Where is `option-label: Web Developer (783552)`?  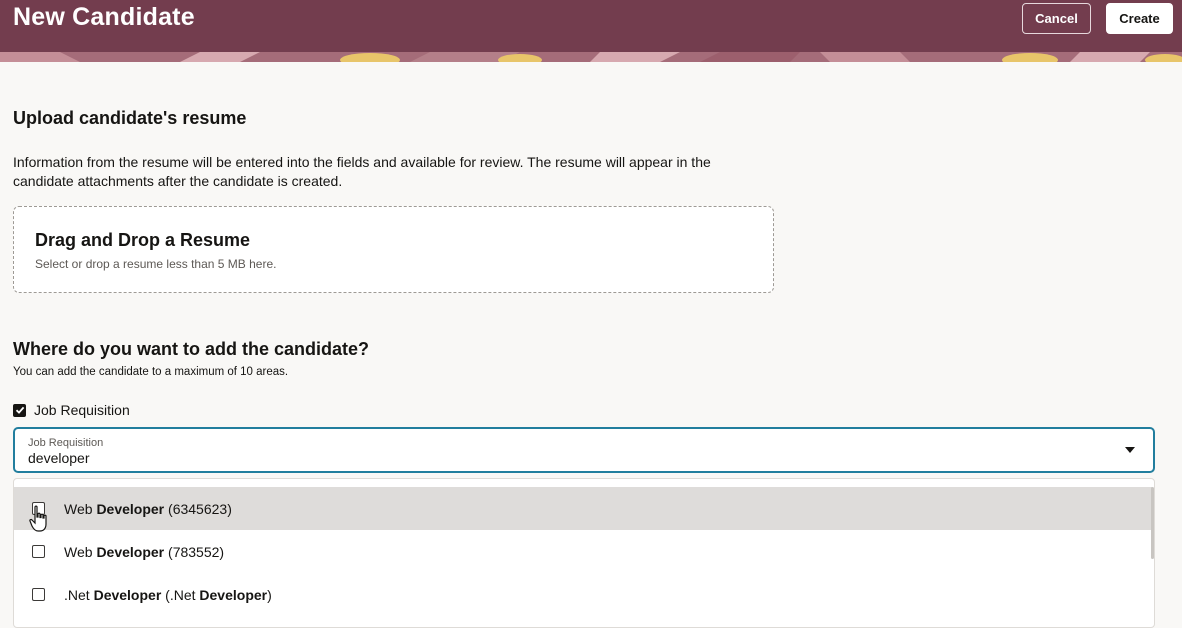
option-label: Web Developer (783552) is located at coordinates (144, 551).